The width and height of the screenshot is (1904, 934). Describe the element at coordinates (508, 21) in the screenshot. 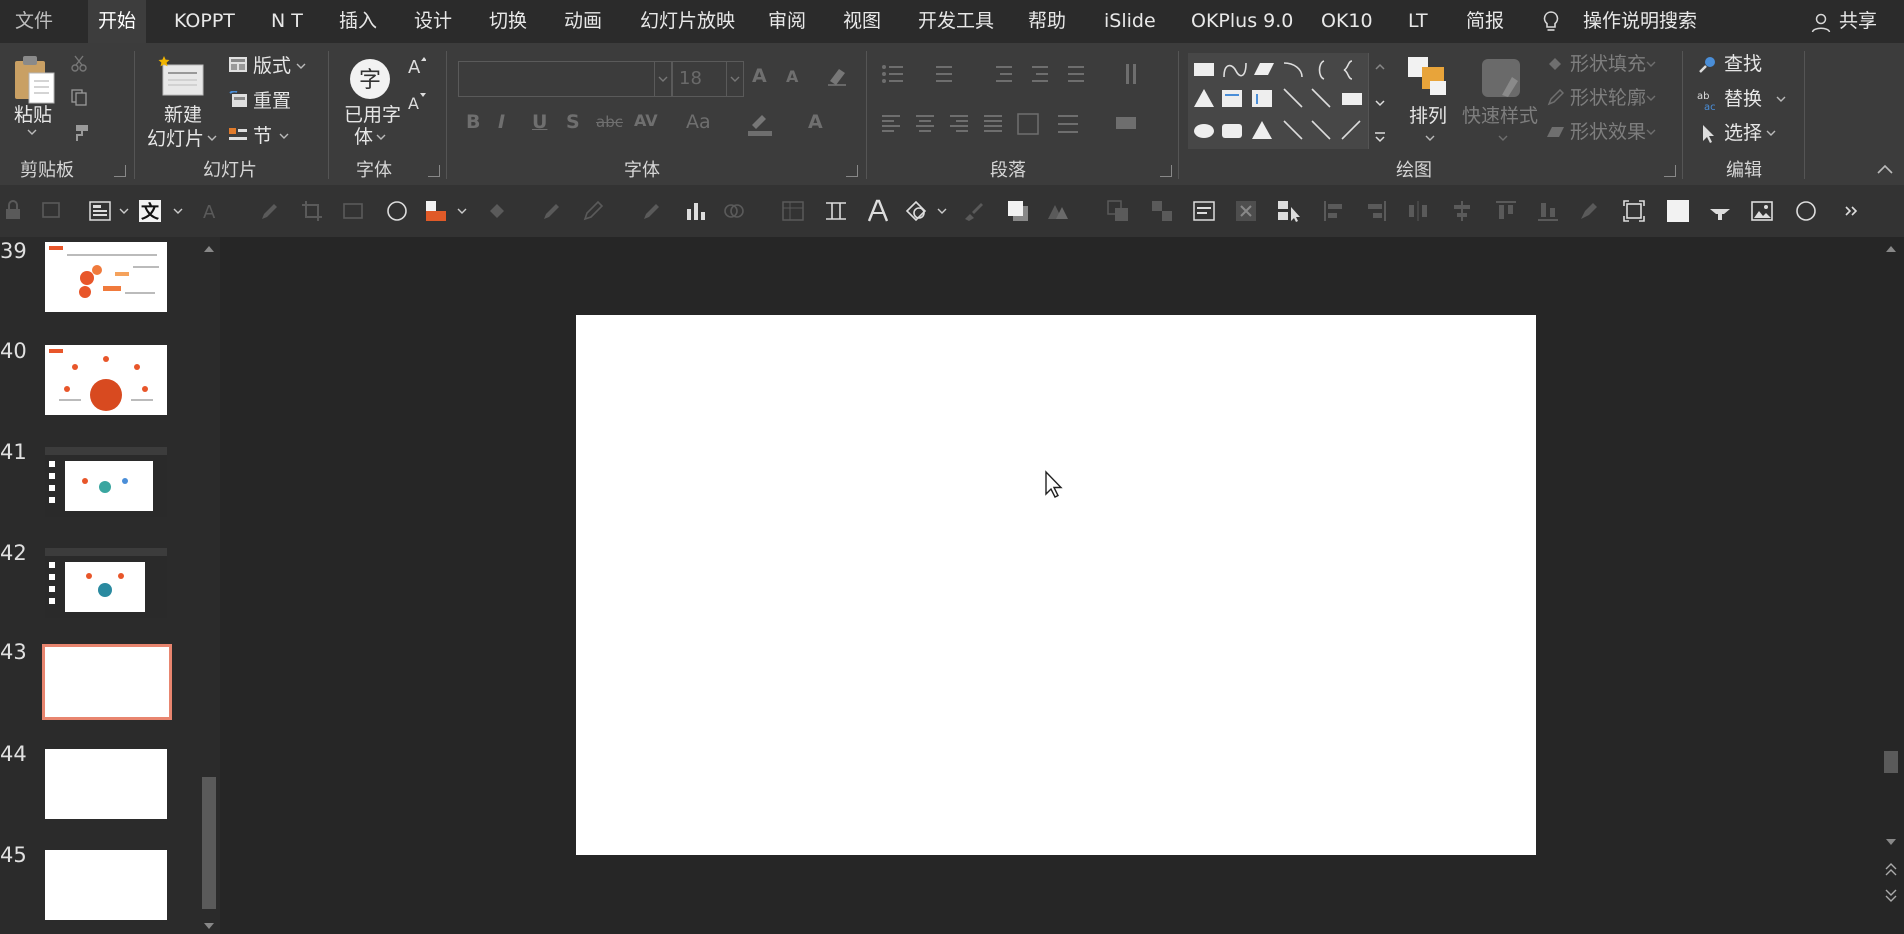

I see `tab-transitions: 切换` at that location.